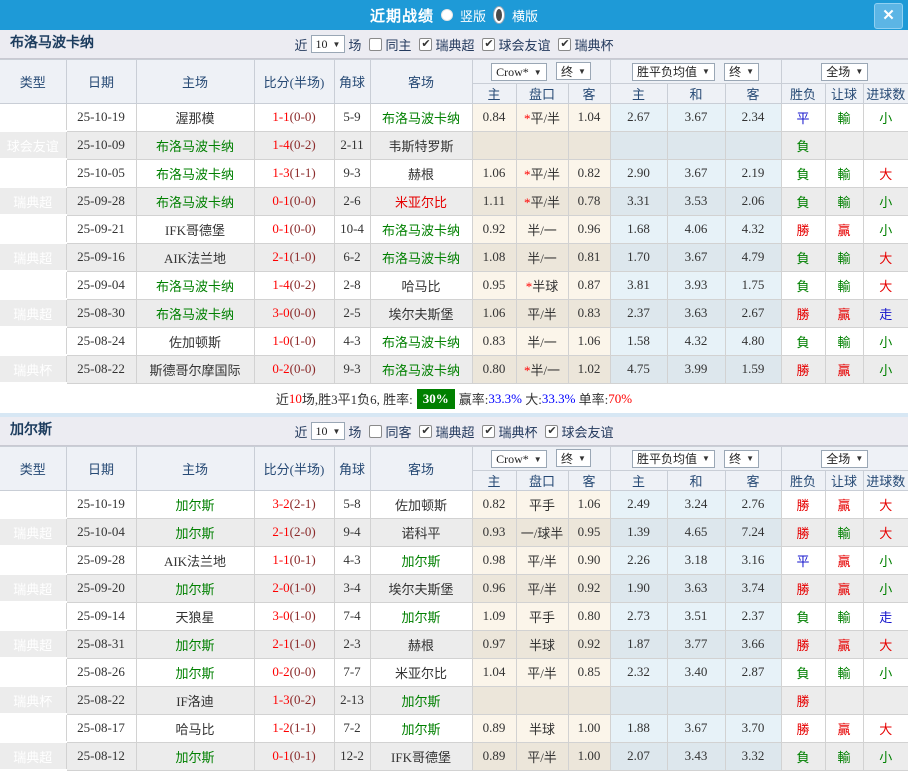 The image size is (908, 771). What do you see at coordinates (376, 44) in the screenshot?
I see `checkbox-same-home` at bounding box center [376, 44].